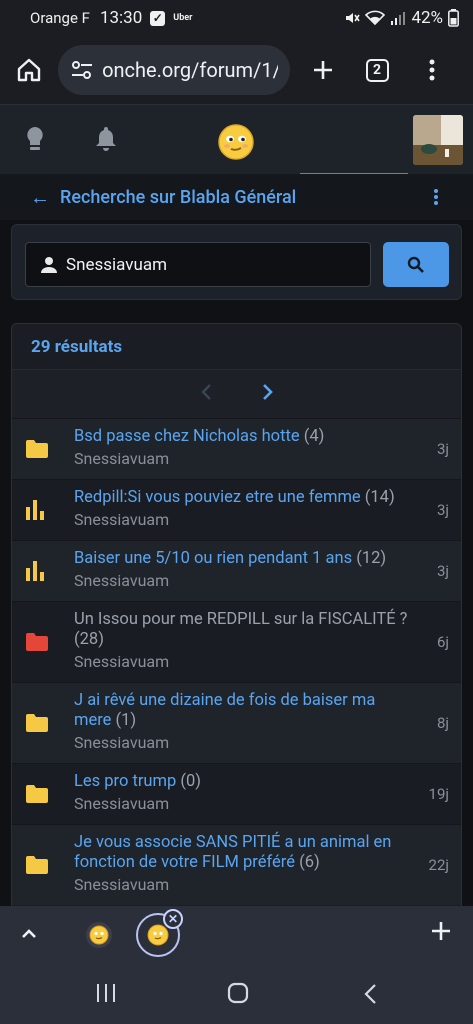 The image size is (473, 1024). Describe the element at coordinates (353, 18) in the screenshot. I see `mute-icon` at that location.